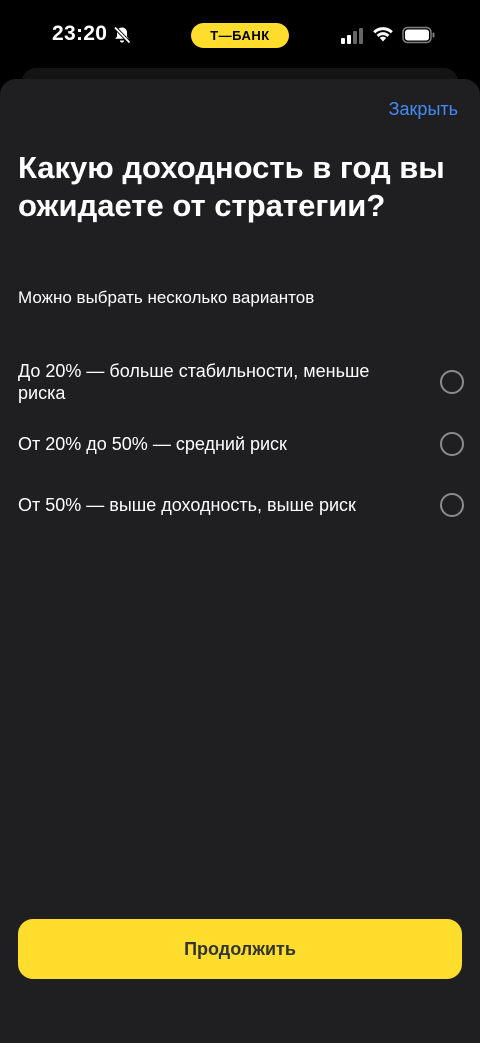  Describe the element at coordinates (152, 444) in the screenshot. I see `option-label: От 20% до 50% — средний риск` at that location.